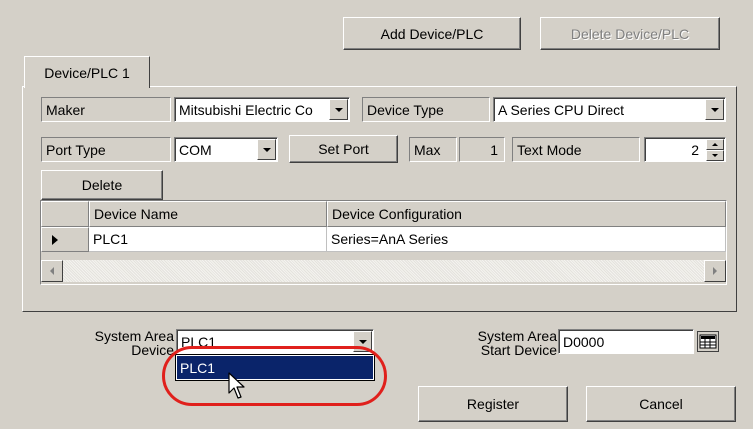 This screenshot has width=753, height=429. Describe the element at coordinates (52, 271) in the screenshot. I see `scroll-left-icon` at that location.